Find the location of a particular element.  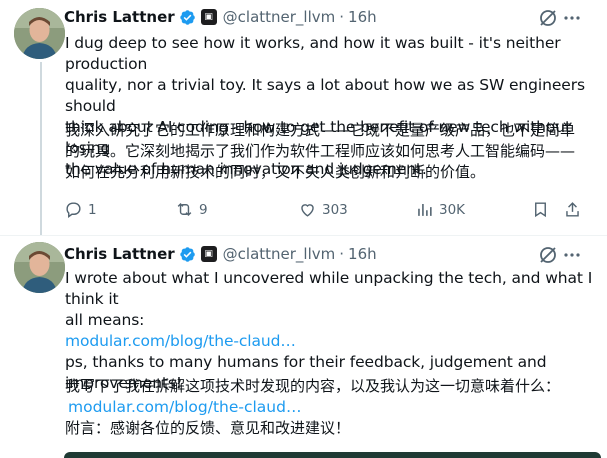

action-bar: 1 9 303 30K is located at coordinates (329, 212).